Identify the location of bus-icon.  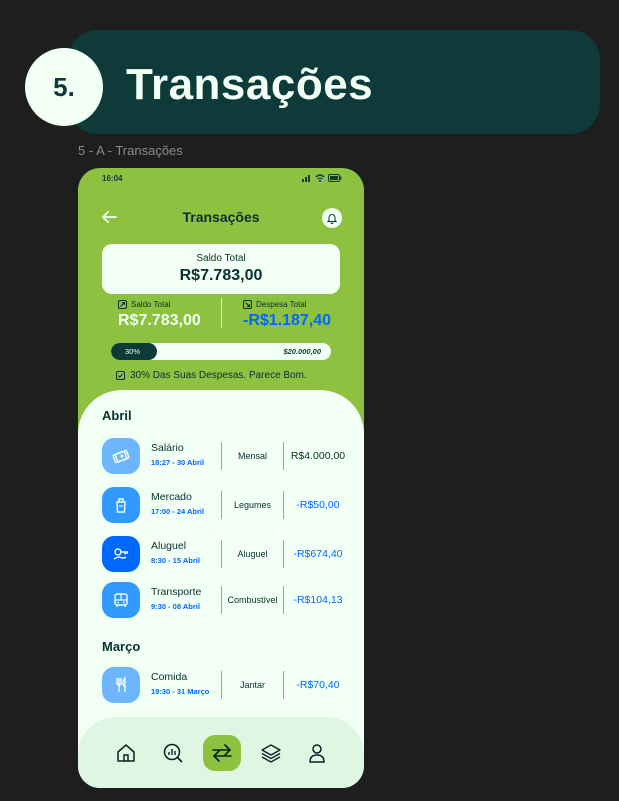
(121, 600).